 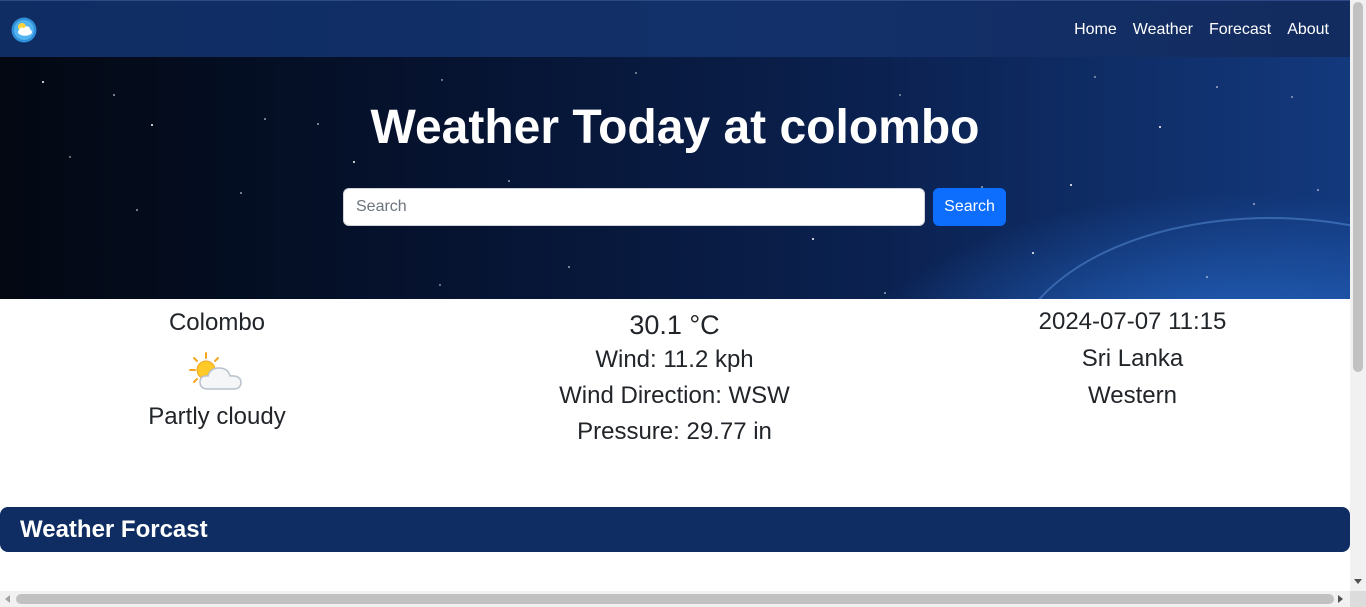 I want to click on nav-forecast-link: Forecast, so click(x=1240, y=30).